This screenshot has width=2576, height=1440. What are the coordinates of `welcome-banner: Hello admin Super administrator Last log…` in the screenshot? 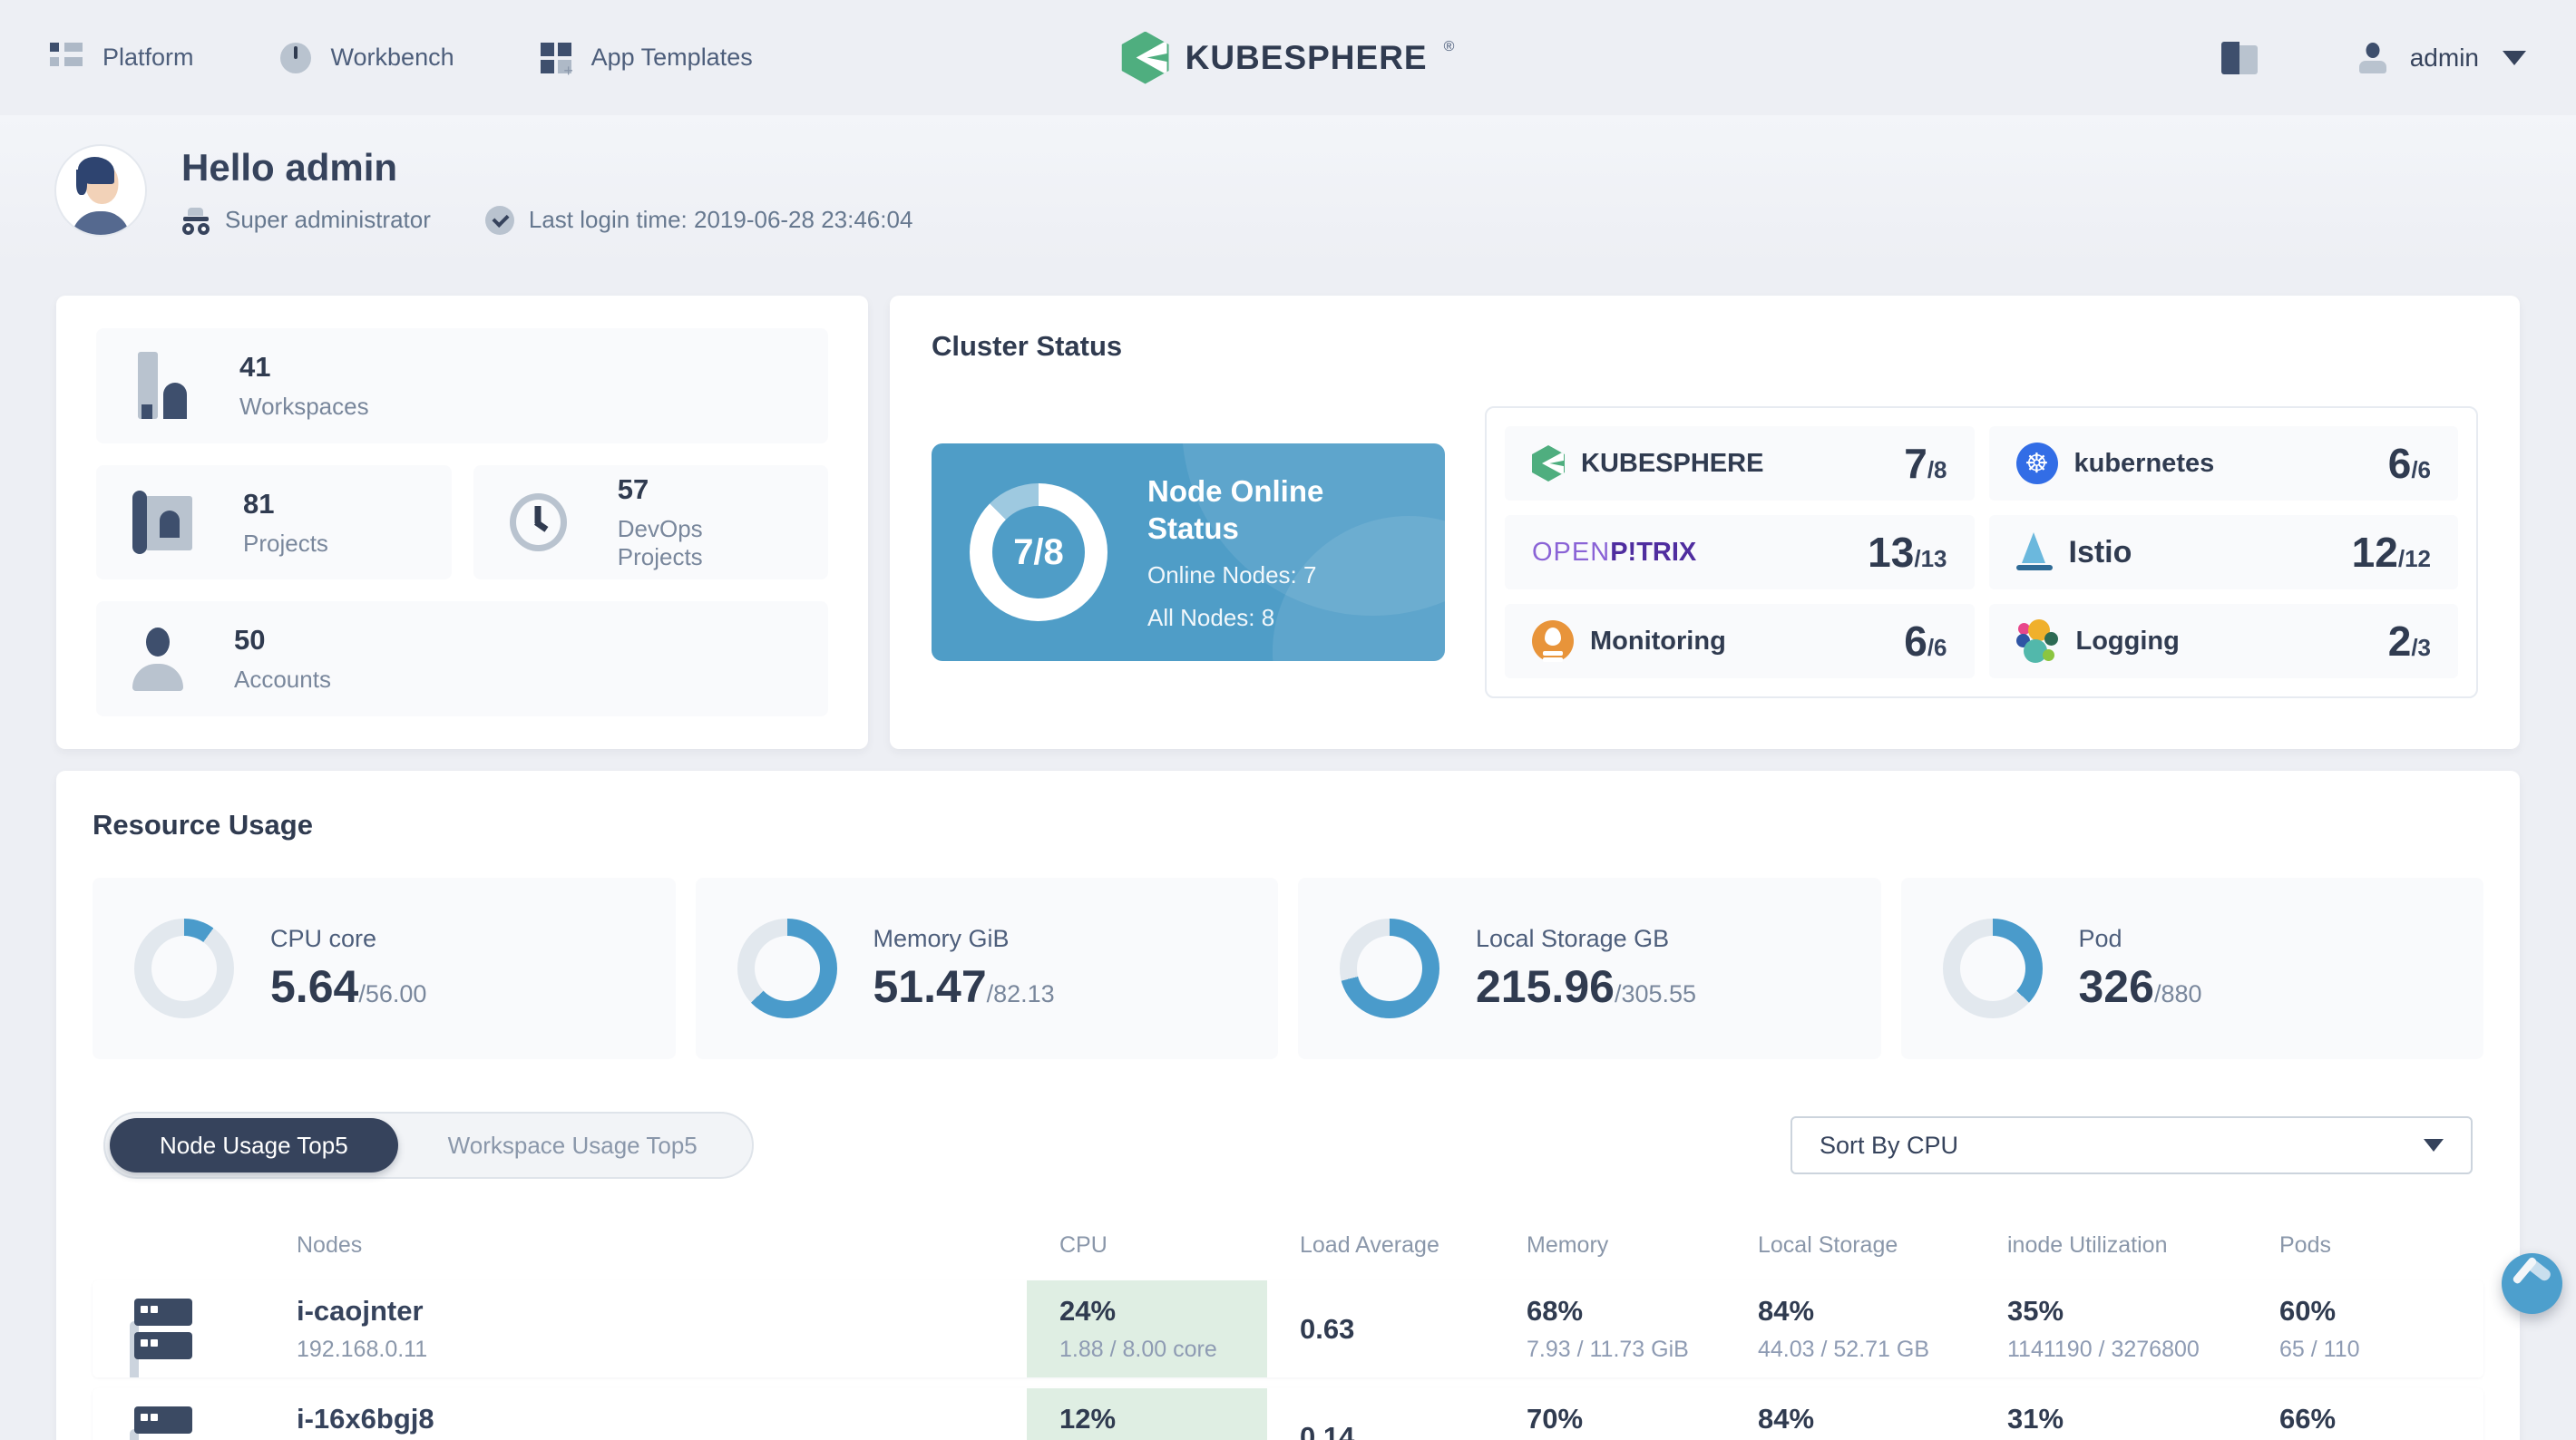 It's located at (1288, 190).